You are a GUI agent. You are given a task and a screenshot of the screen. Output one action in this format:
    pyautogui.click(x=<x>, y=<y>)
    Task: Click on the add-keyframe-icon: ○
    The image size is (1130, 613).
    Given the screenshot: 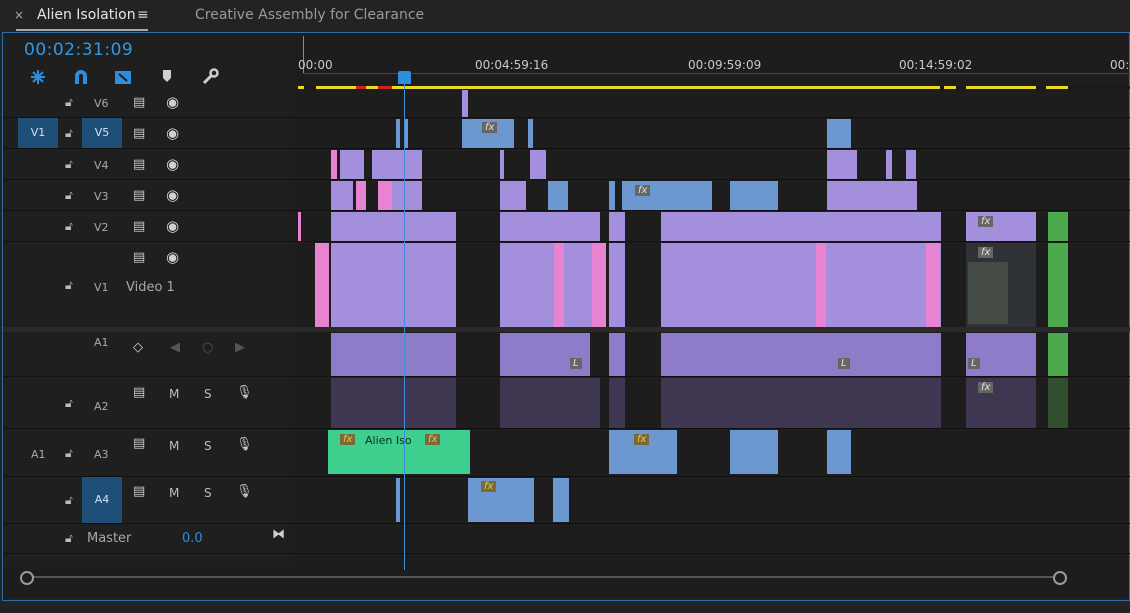 What is the action you would take?
    pyautogui.click(x=207, y=347)
    